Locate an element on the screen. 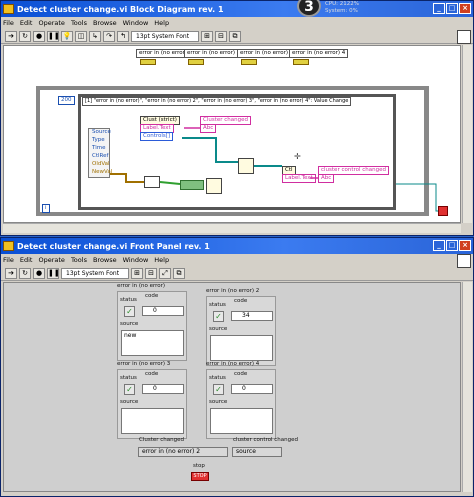 This screenshot has width=474, height=497. fp-align-icon: ⊞ is located at coordinates (137, 273).